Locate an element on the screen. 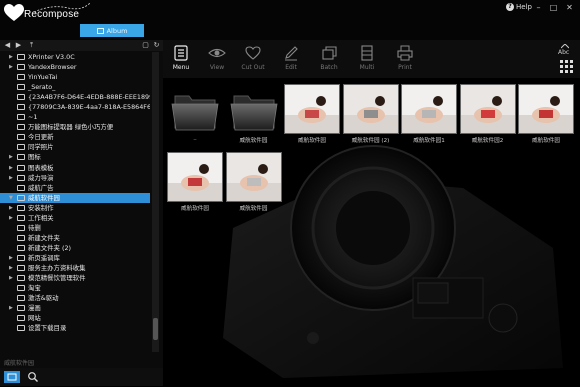 The image size is (580, 387). back-arrow-icon: ◀ is located at coordinates (7, 45).